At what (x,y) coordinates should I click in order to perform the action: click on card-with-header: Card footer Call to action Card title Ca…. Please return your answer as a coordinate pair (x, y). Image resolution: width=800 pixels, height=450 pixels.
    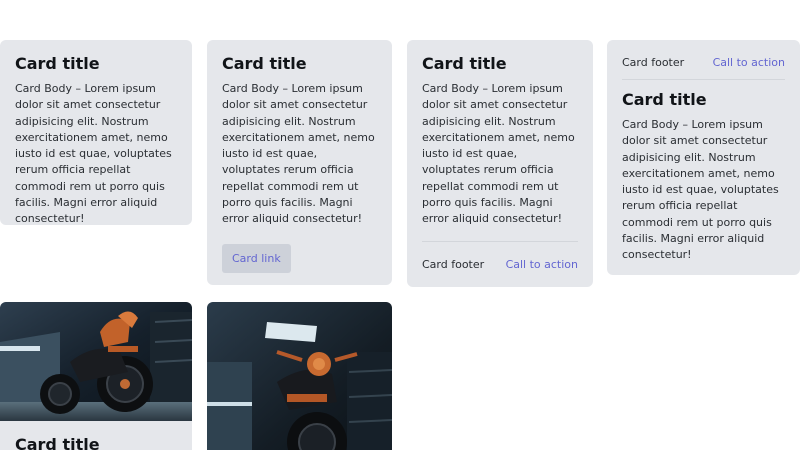
    Looking at the image, I should click on (703, 157).